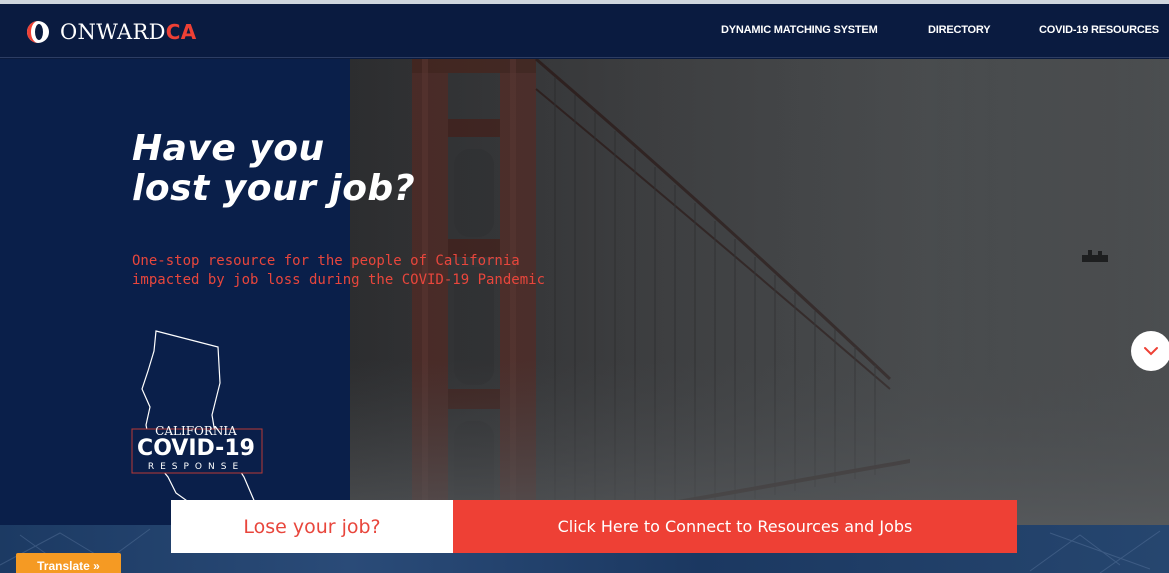 The width and height of the screenshot is (1169, 573). What do you see at coordinates (196, 448) in the screenshot?
I see `badge-line-2: COVID-19` at bounding box center [196, 448].